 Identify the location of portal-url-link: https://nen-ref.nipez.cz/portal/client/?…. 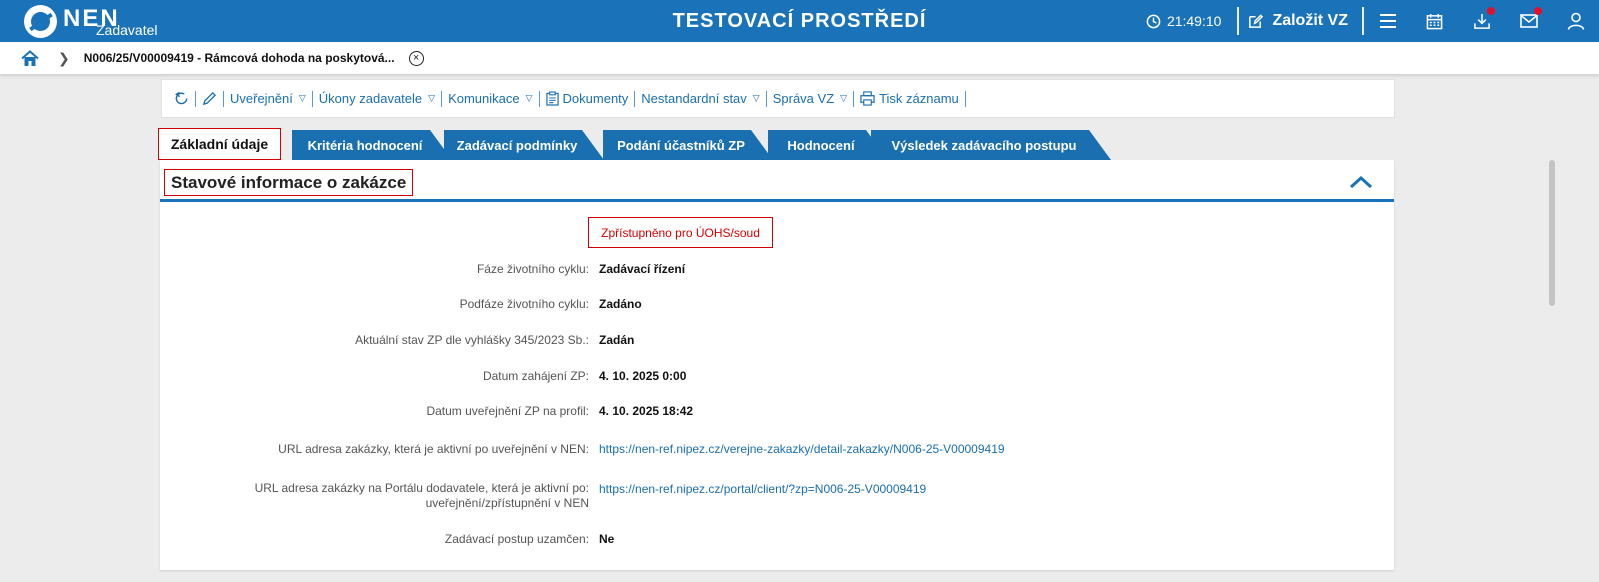
(762, 489).